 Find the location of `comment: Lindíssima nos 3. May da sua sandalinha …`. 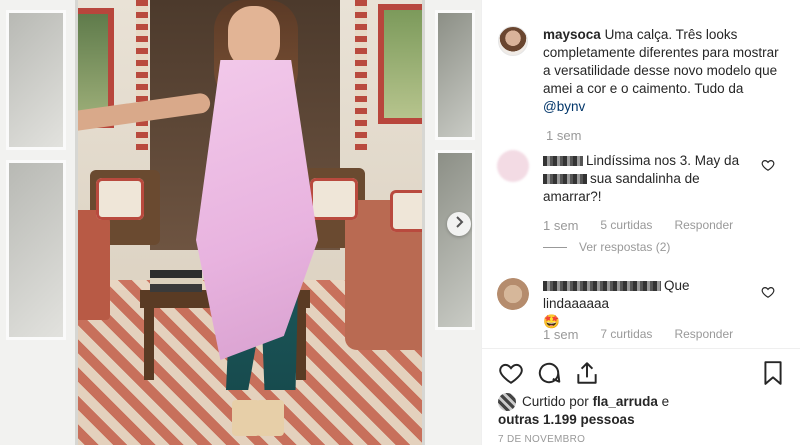

comment: Lindíssima nos 3. May da sua sandalinha … is located at coordinates (648, 179).